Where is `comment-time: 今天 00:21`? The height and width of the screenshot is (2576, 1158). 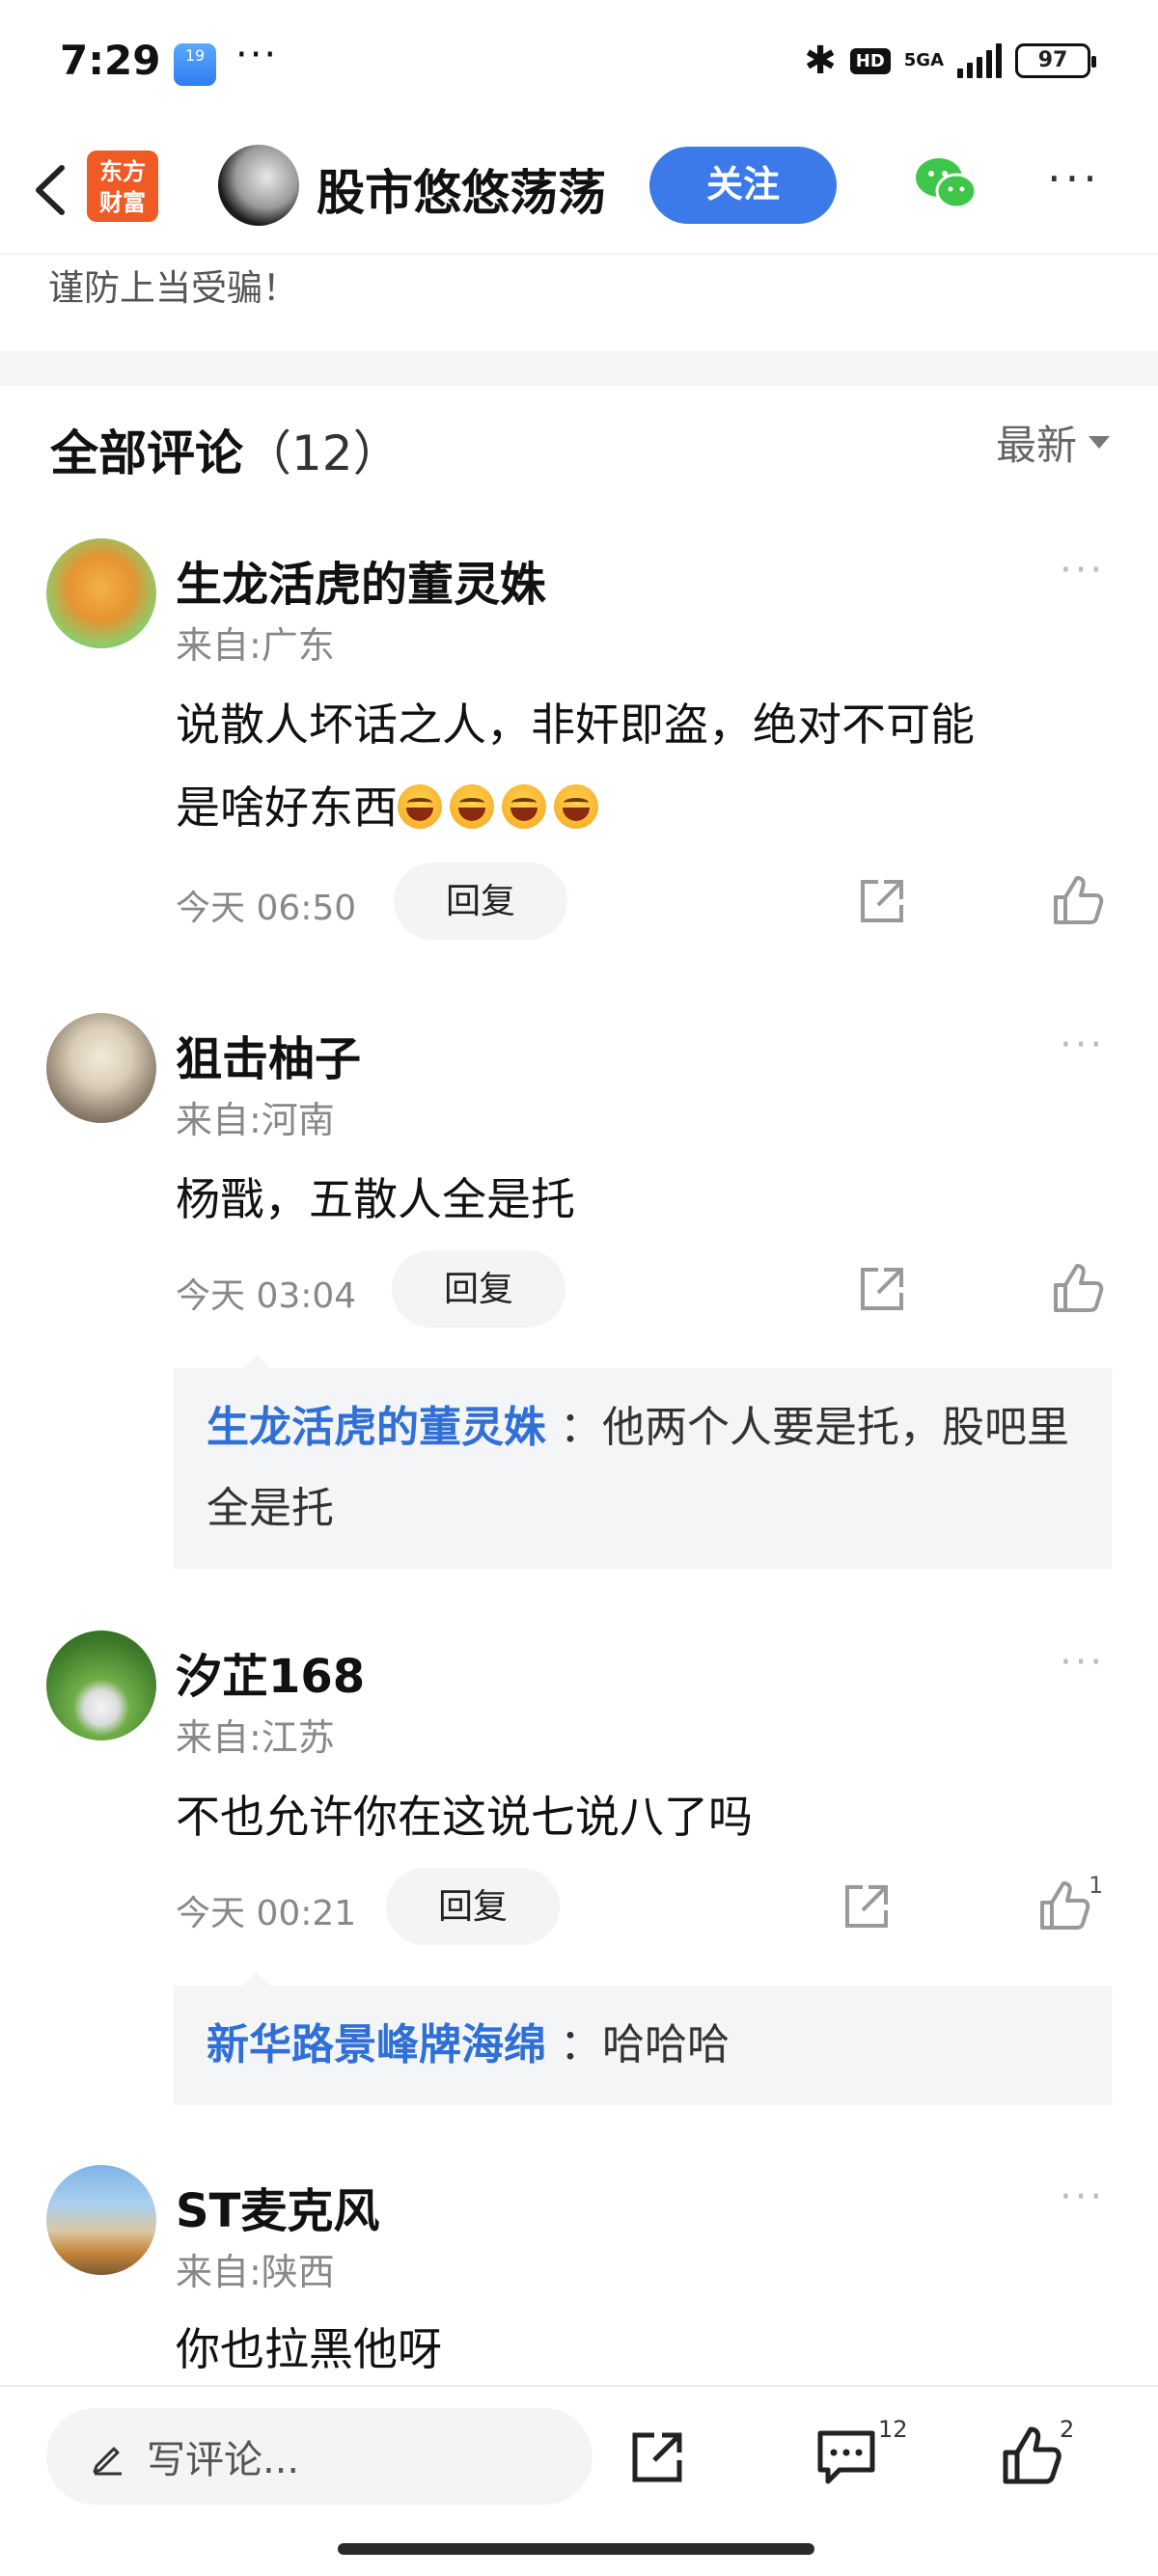 comment-time: 今天 00:21 is located at coordinates (266, 1914).